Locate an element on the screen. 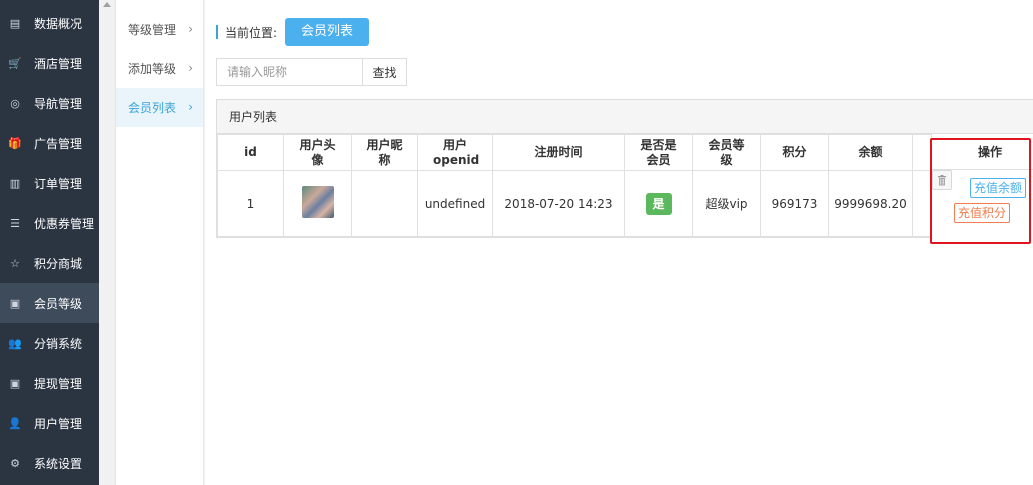 The image size is (1033, 485). cell-is-member: 是 is located at coordinates (658, 203).